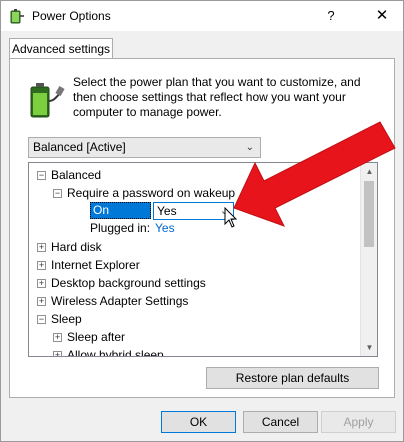  Describe the element at coordinates (17, 16) in the screenshot. I see `power-options-icon` at that location.